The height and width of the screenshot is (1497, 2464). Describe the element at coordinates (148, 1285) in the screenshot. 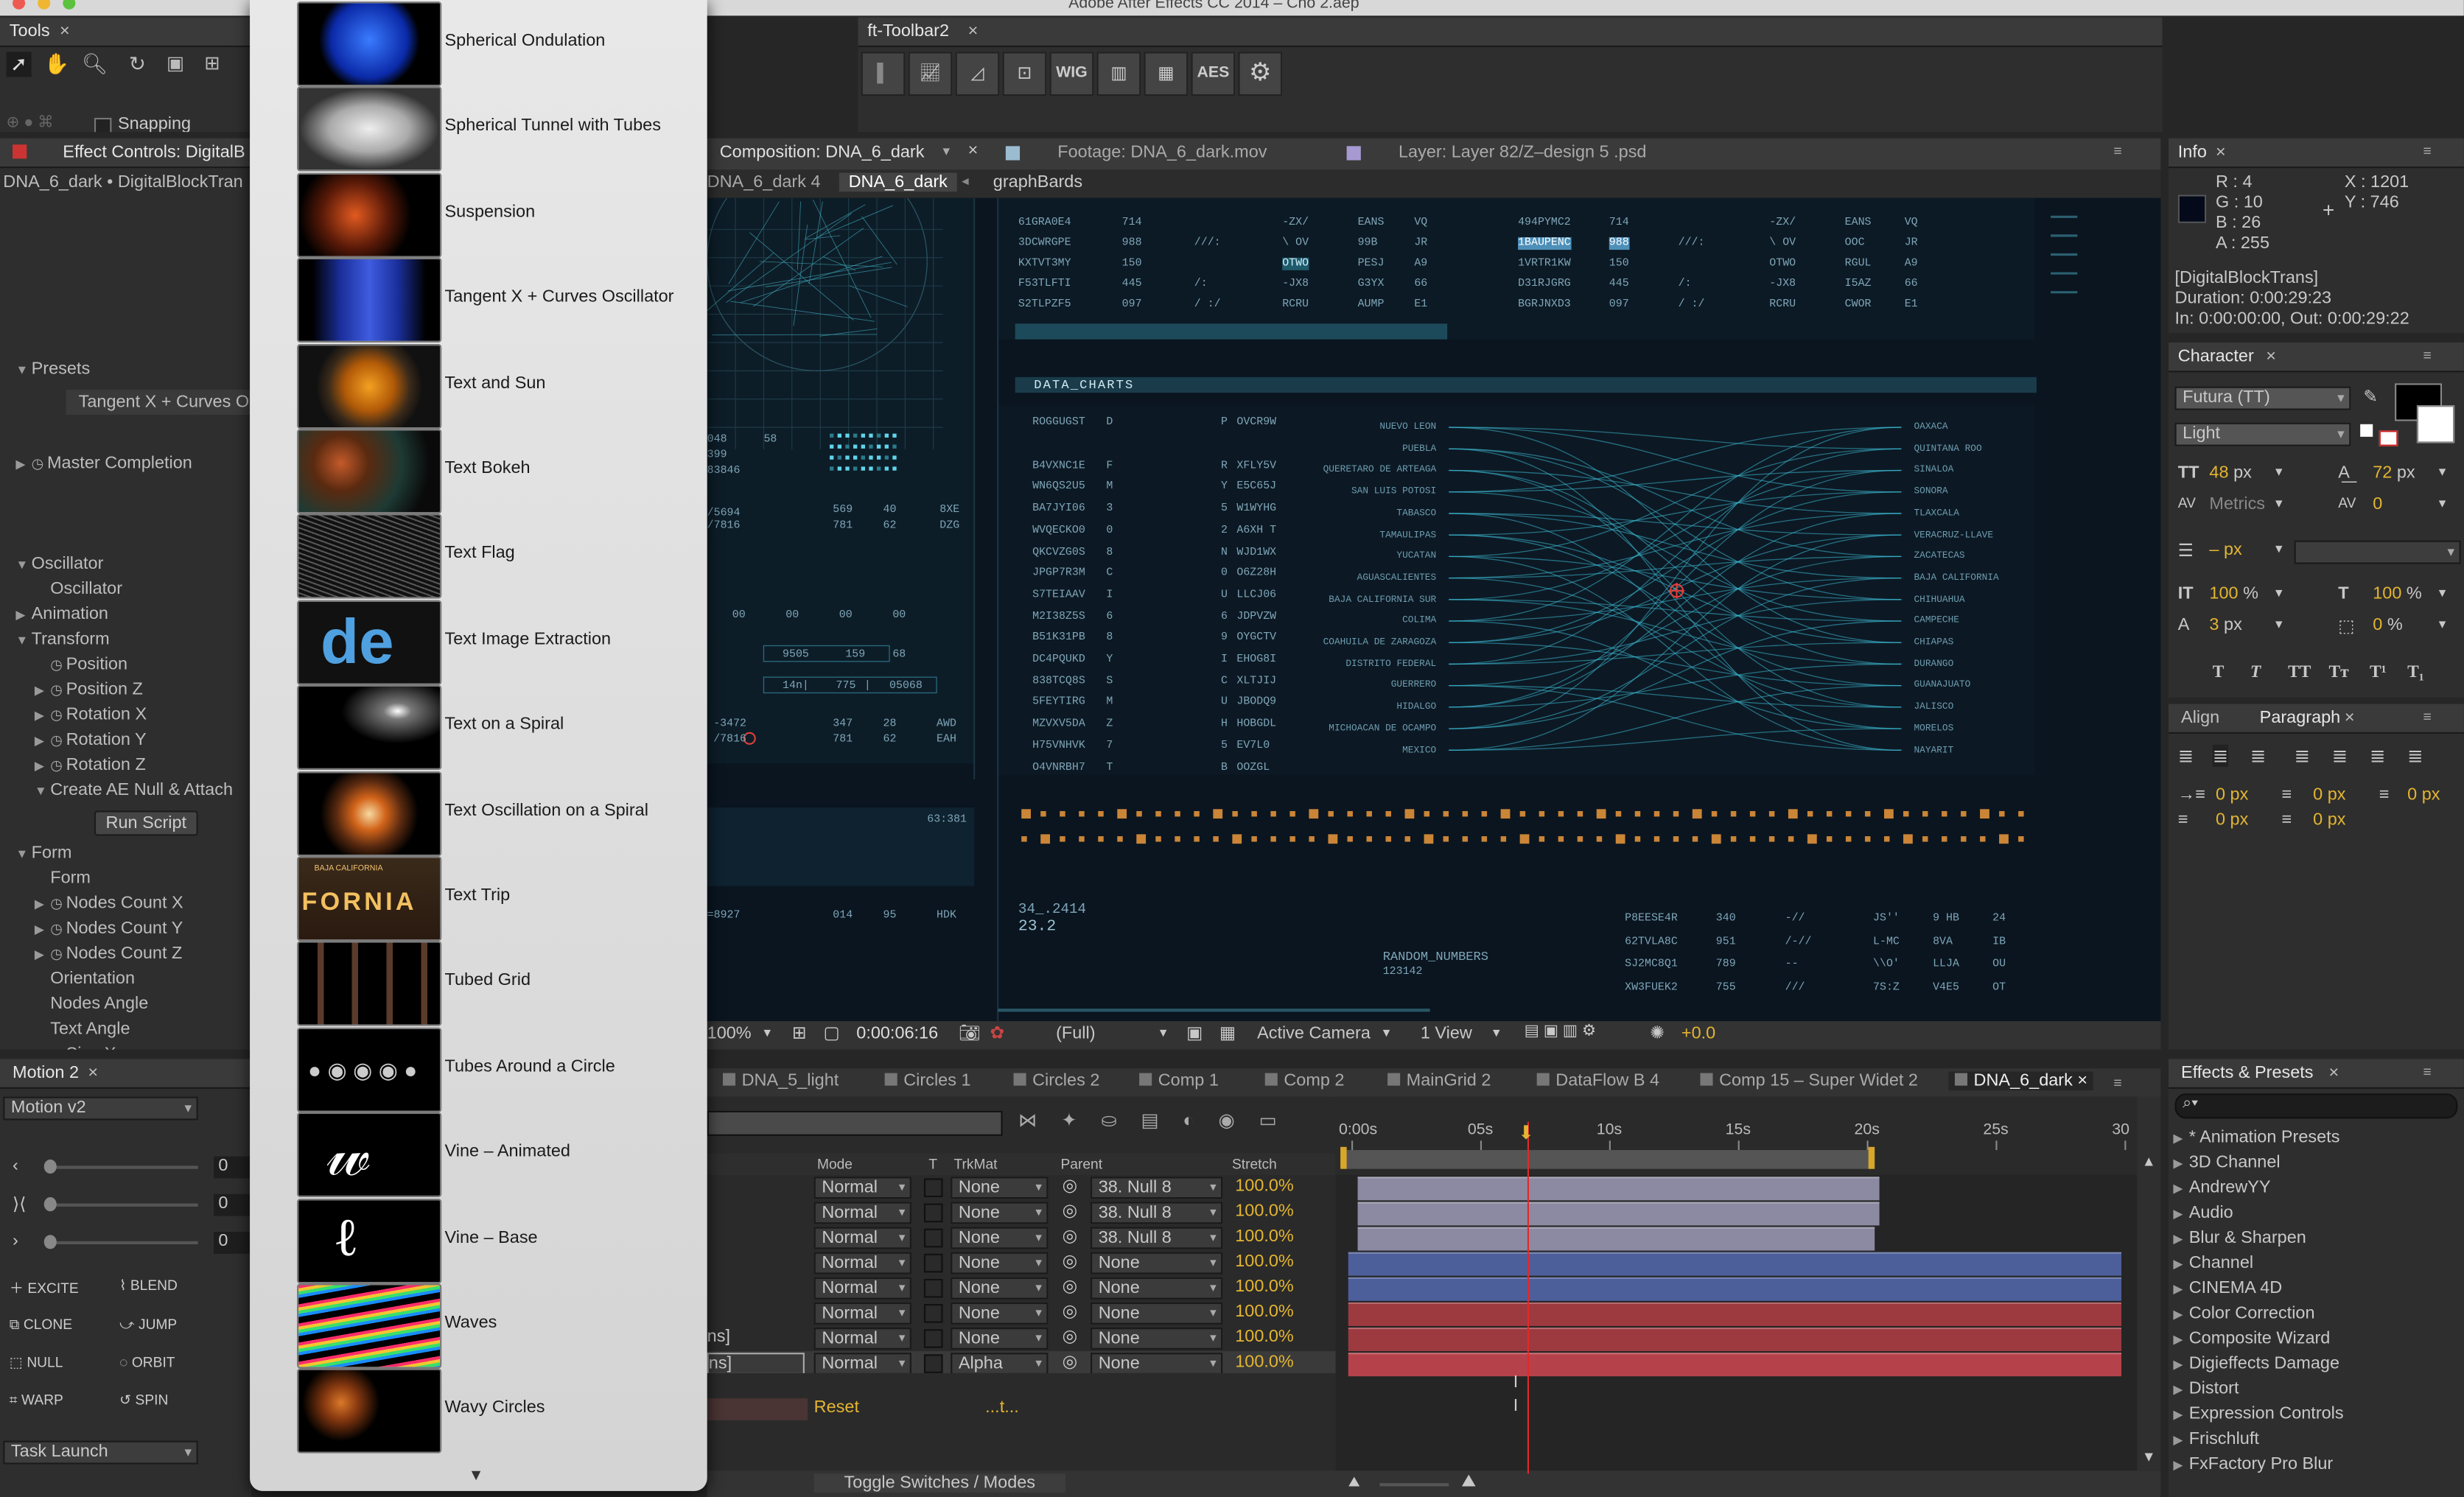

I see `blend-button: ⌇ BLEND` at that location.